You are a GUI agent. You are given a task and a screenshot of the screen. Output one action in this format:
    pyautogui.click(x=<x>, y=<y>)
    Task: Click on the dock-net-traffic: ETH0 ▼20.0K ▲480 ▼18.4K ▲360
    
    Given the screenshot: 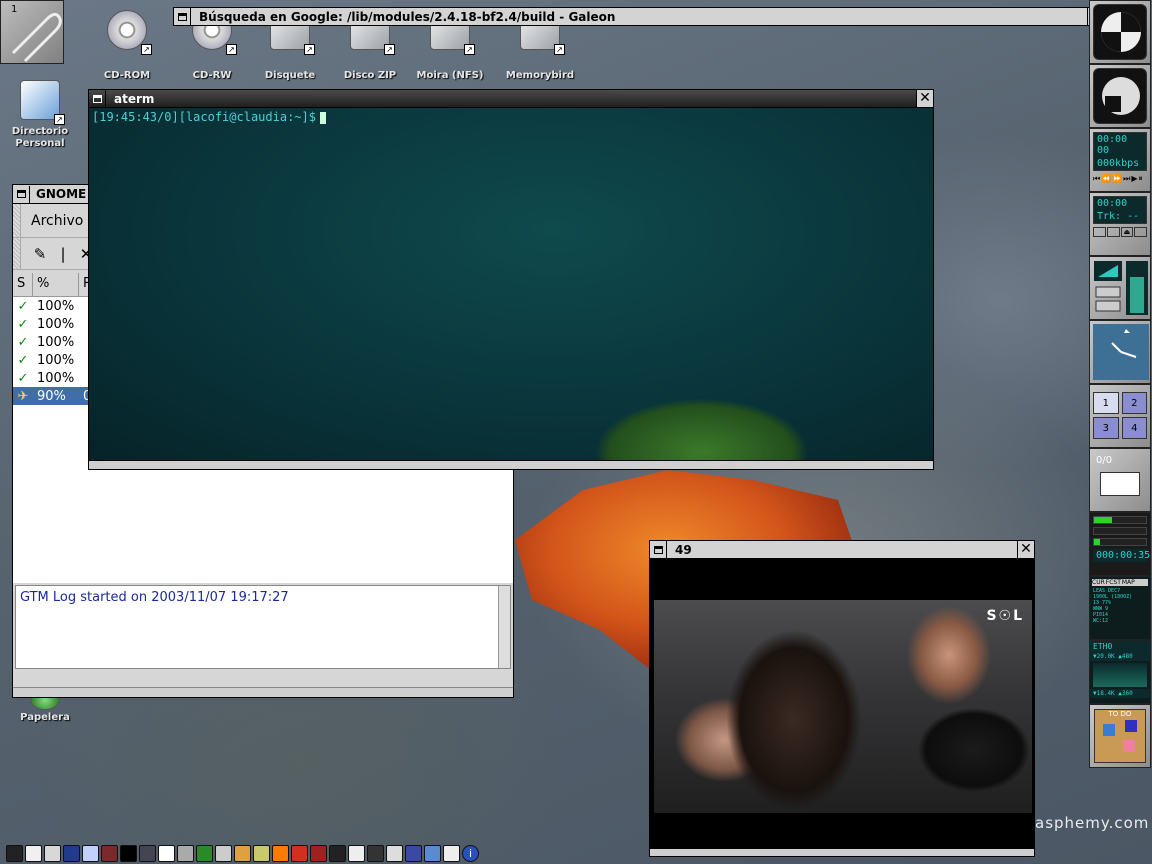 What is the action you would take?
    pyautogui.click(x=1120, y=672)
    